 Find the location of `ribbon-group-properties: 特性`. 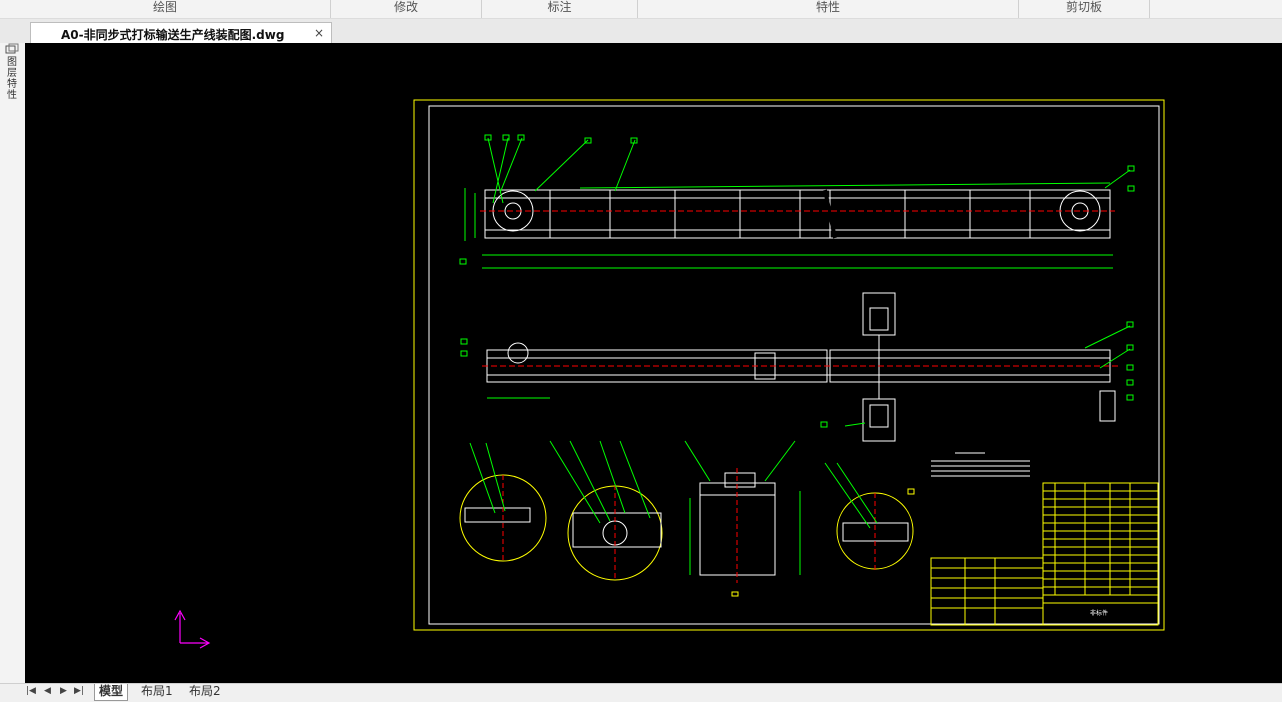

ribbon-group-properties: 特性 is located at coordinates (828, 9).